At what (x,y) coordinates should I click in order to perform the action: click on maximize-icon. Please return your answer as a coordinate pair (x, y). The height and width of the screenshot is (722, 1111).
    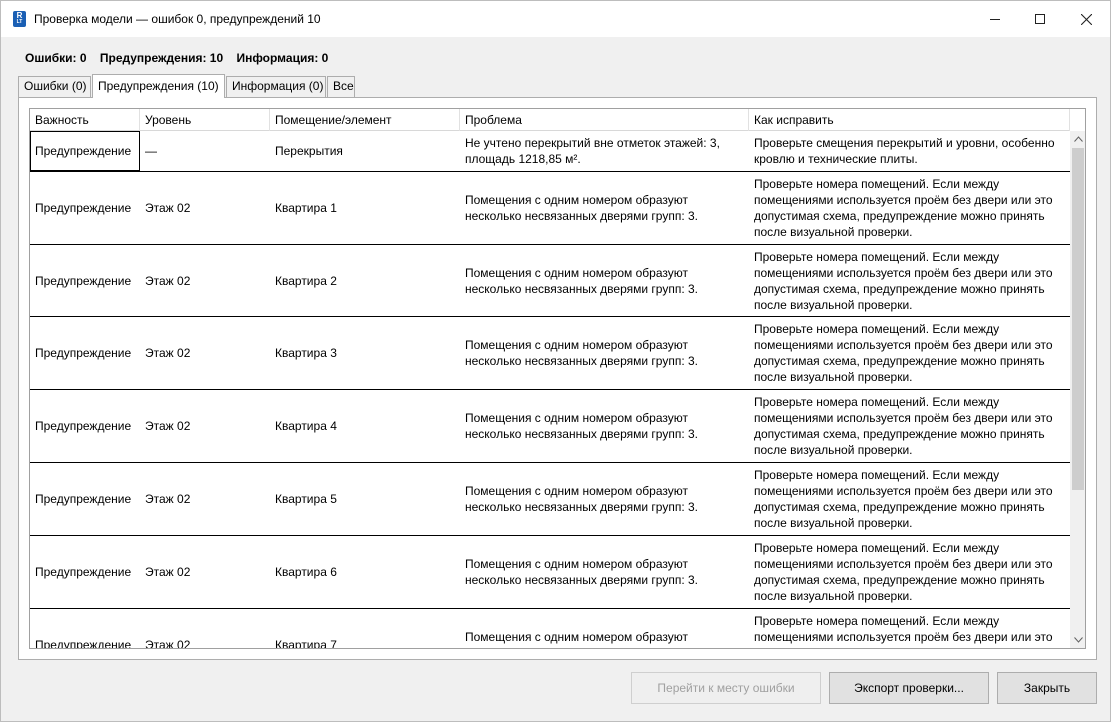
    Looking at the image, I should click on (1040, 19).